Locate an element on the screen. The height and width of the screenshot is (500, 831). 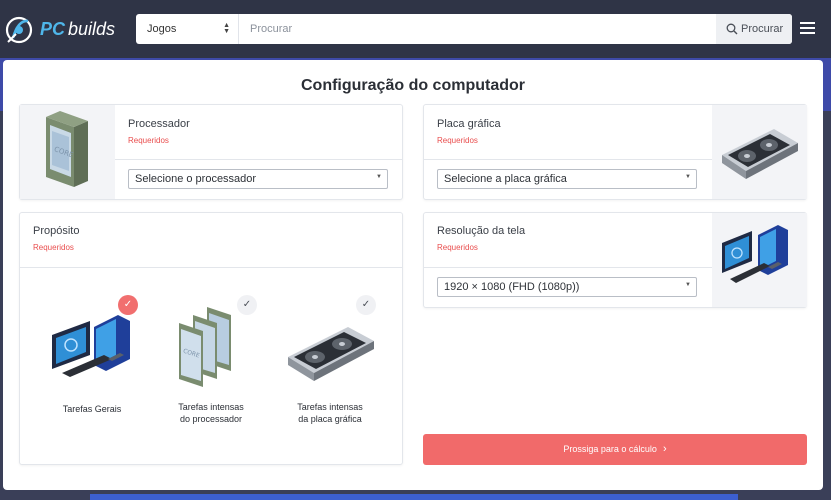
processor-image: CORE is located at coordinates (67, 152).